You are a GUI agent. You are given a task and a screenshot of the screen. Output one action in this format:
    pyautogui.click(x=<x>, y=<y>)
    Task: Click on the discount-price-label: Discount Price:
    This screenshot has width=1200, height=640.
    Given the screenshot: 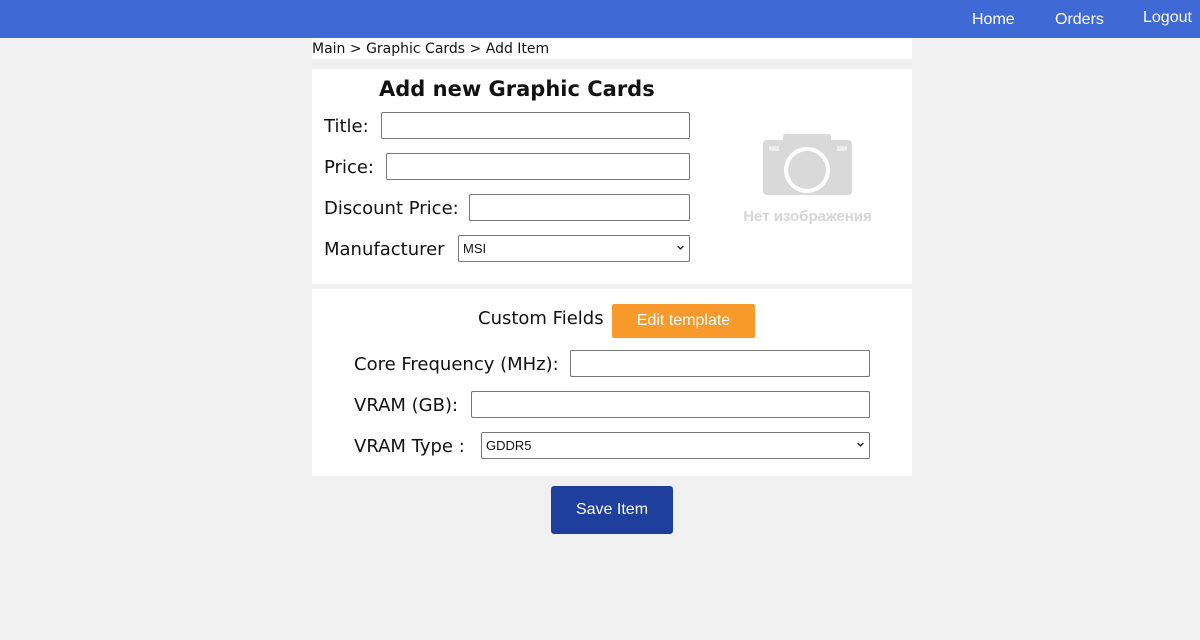 What is the action you would take?
    pyautogui.click(x=391, y=208)
    